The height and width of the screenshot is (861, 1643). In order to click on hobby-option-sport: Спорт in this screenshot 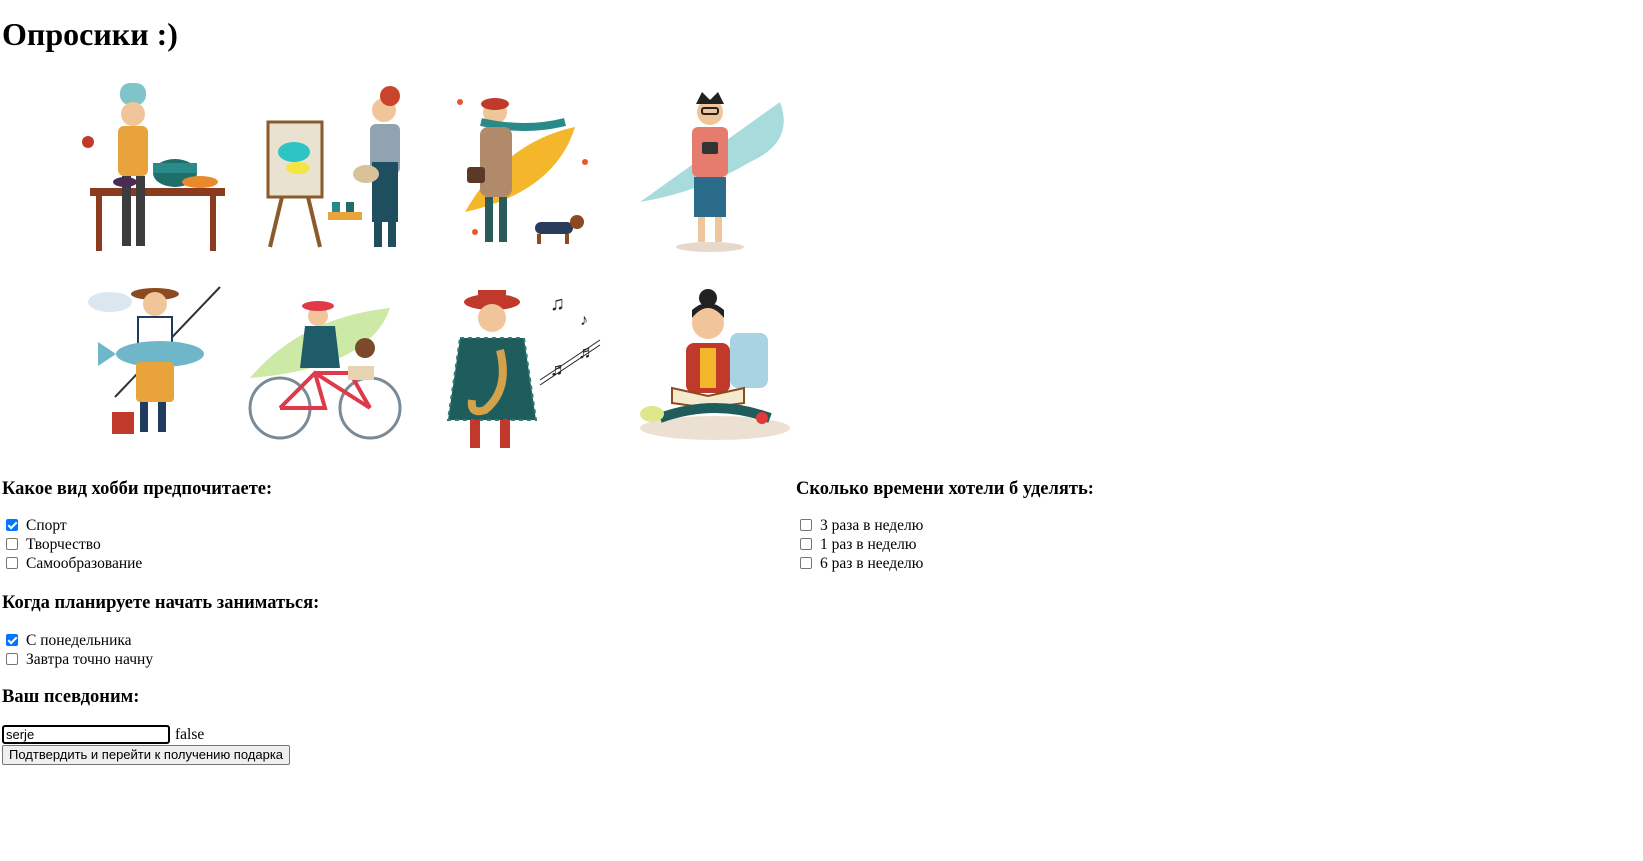, I will do `click(33, 525)`.